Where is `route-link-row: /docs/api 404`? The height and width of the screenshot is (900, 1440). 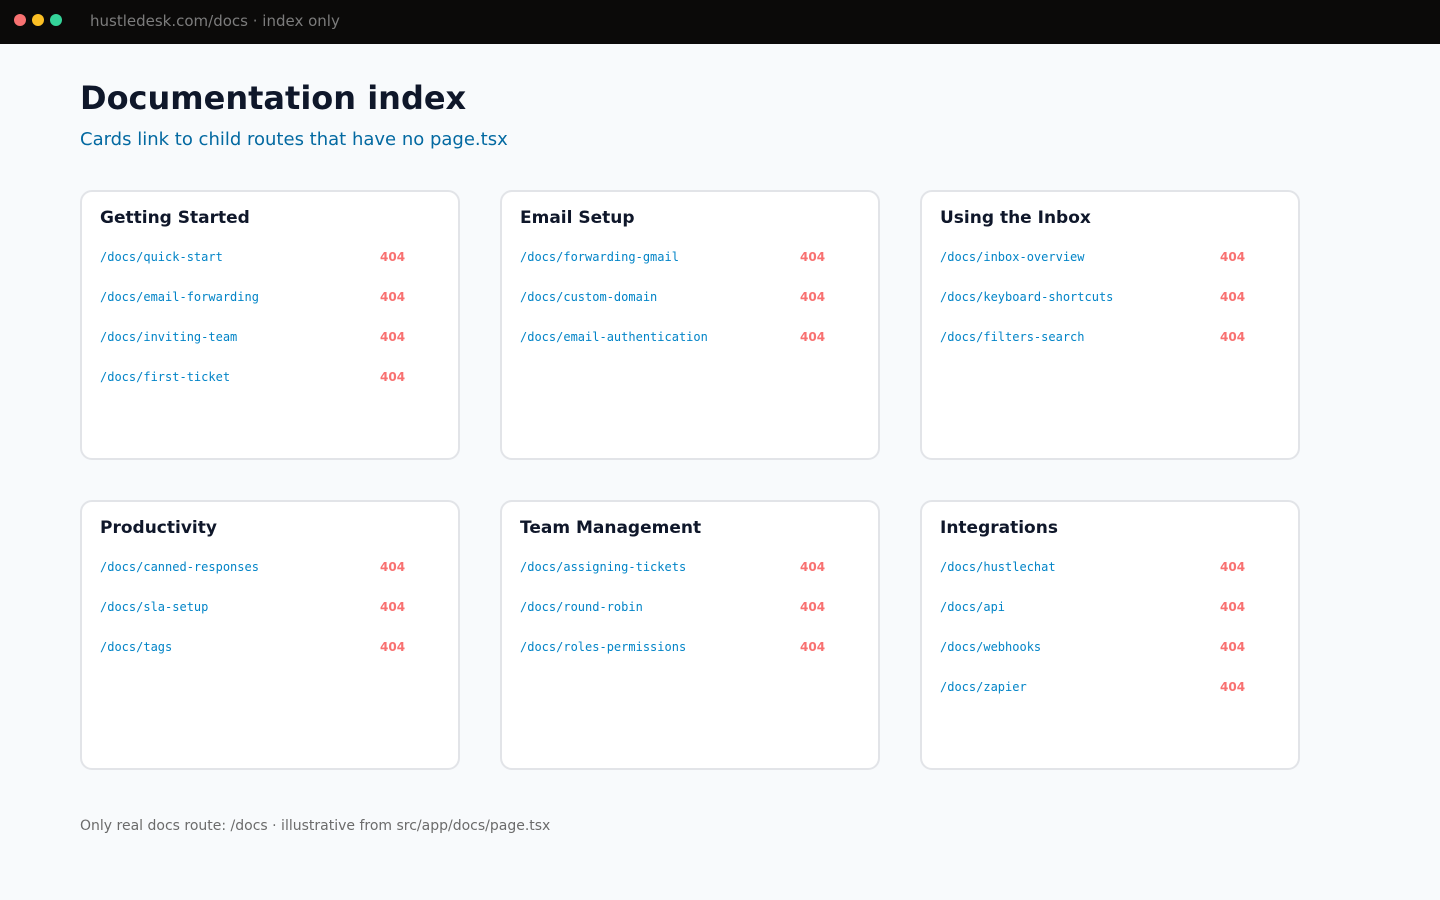 route-link-row: /docs/api 404 is located at coordinates (1100, 608).